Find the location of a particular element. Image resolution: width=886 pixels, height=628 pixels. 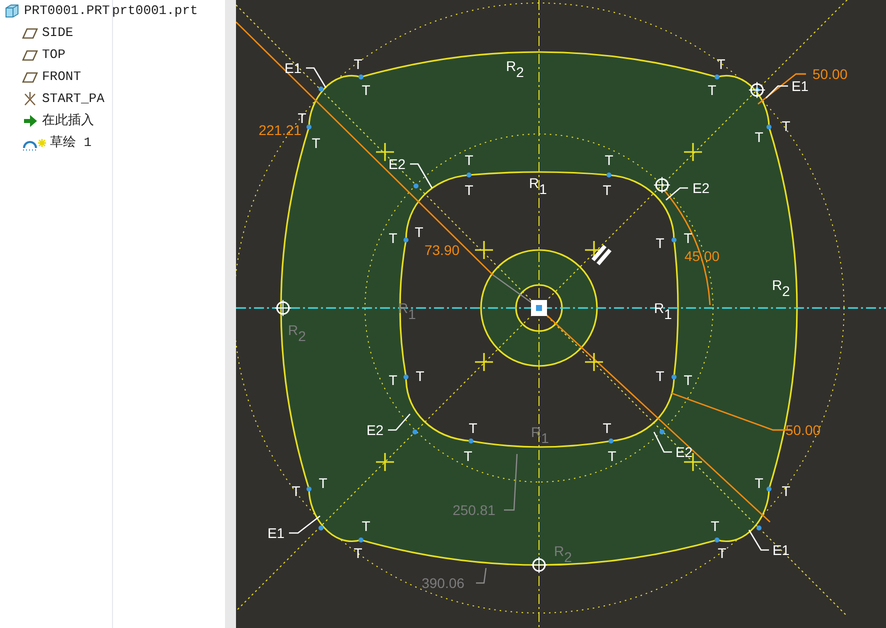

tree-item: PRT0001.PRT is located at coordinates (68, 11).